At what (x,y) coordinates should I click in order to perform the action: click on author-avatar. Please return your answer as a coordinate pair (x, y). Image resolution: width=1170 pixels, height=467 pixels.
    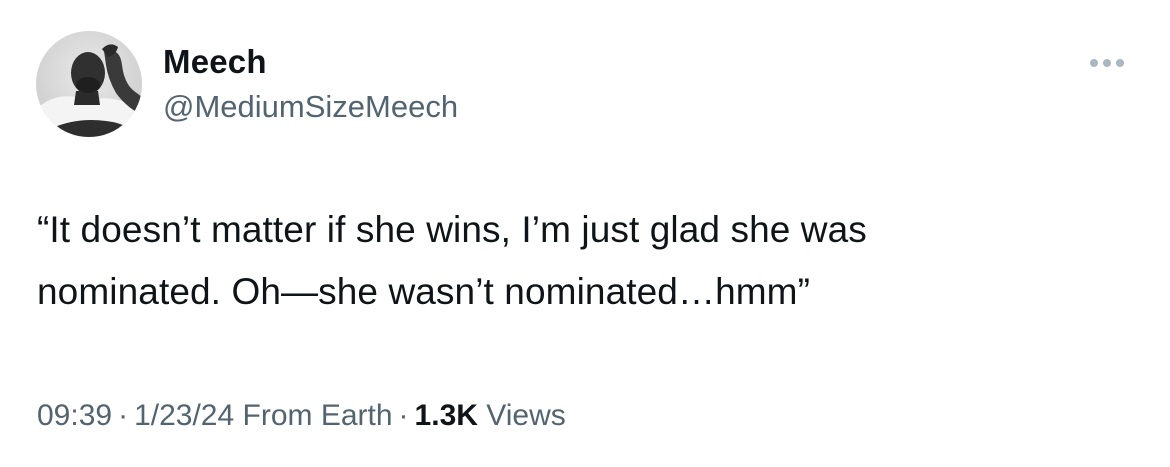
    Looking at the image, I should click on (89, 84).